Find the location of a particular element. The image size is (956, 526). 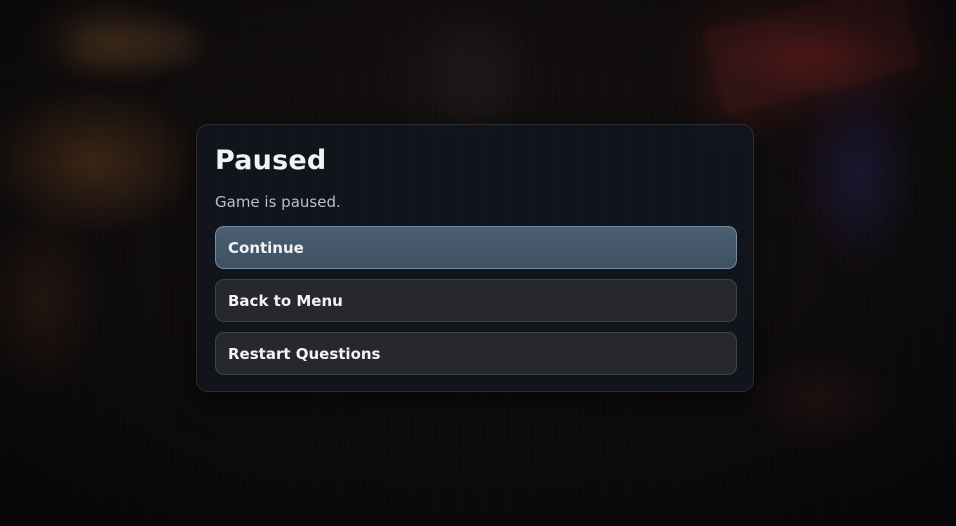

continue-button: Continue is located at coordinates (476, 247).